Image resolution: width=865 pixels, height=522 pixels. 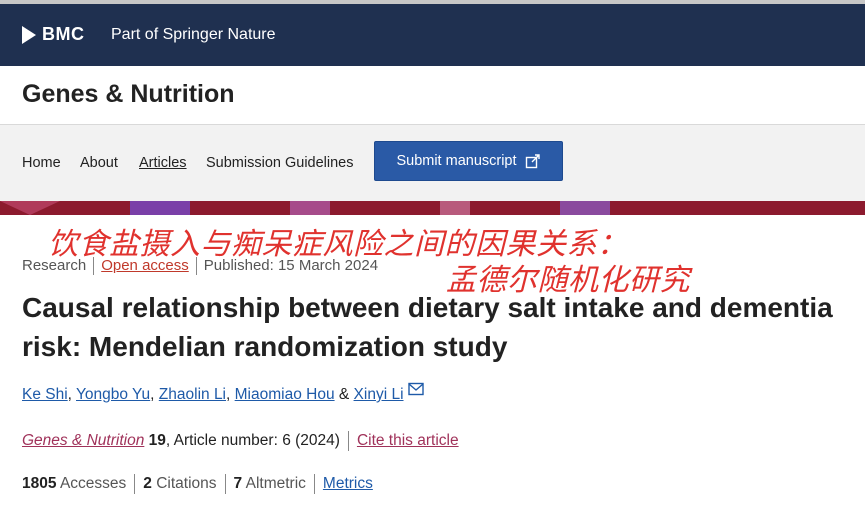 I want to click on author-link: Yongbo Yu, so click(x=113, y=394).